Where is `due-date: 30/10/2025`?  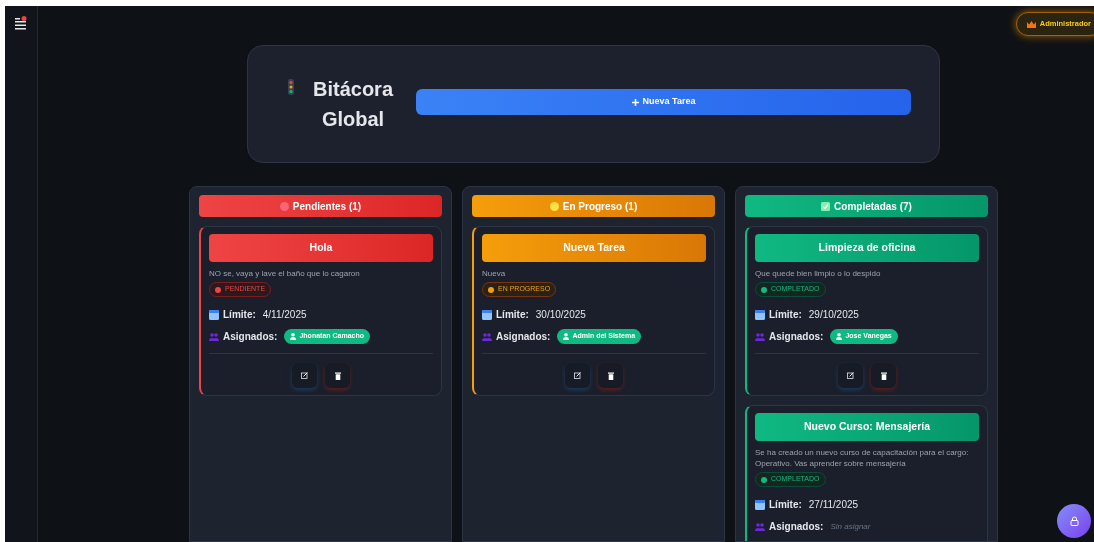
due-date: 30/10/2025 is located at coordinates (560, 315).